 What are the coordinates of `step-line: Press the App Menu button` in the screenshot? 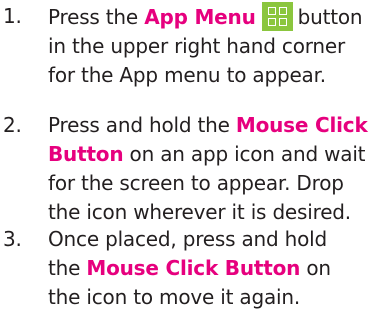 It's located at (214, 17).